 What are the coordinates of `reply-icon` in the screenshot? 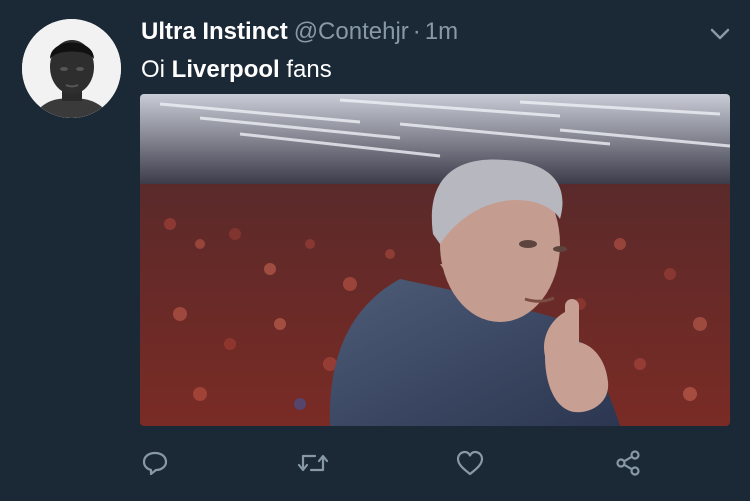 It's located at (155, 463).